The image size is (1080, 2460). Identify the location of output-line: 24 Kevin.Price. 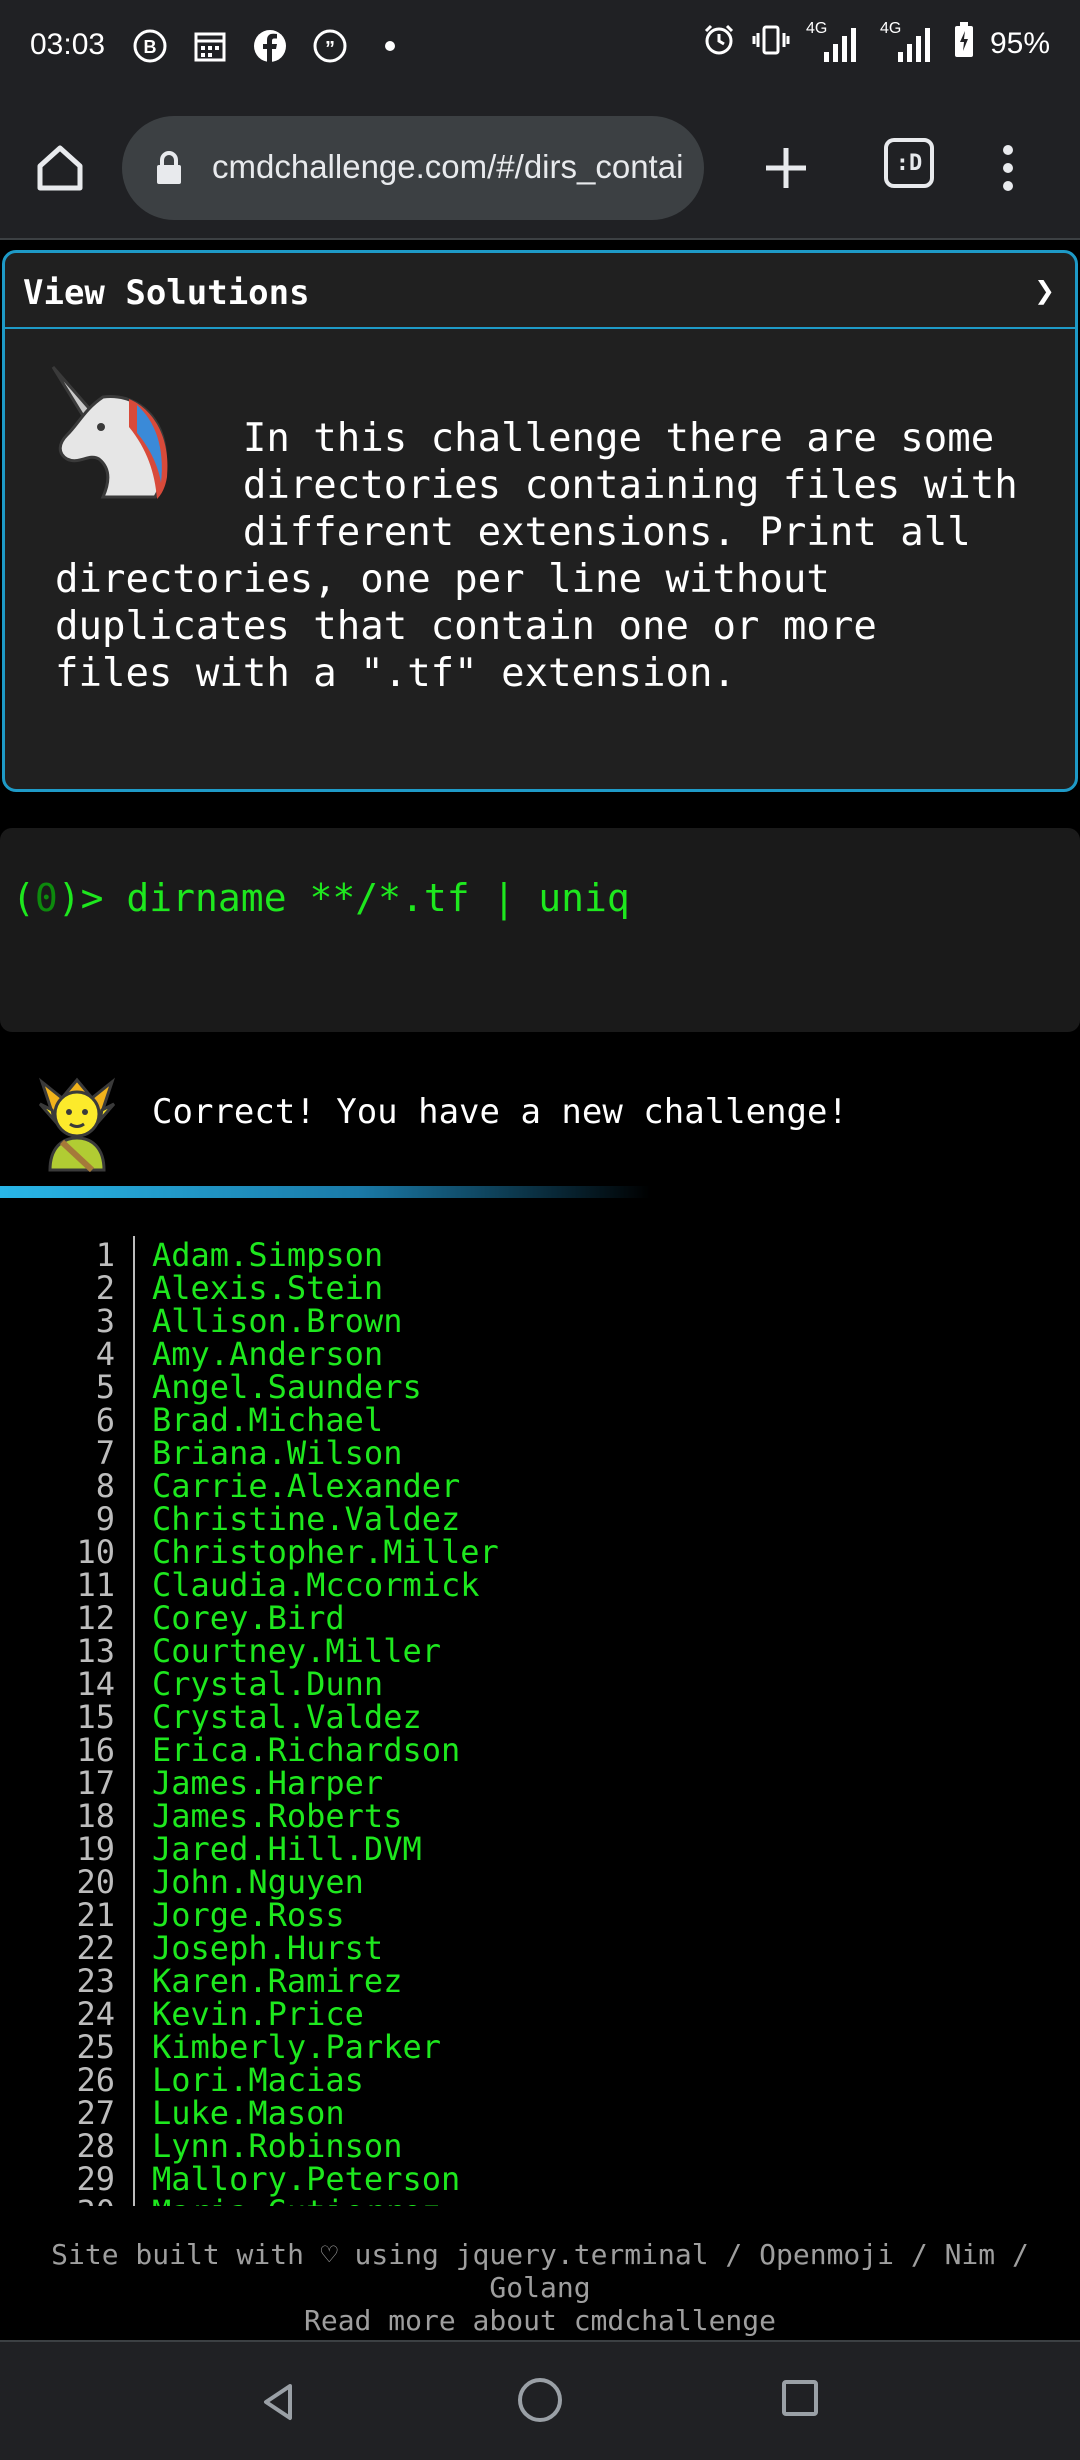
(540, 2014).